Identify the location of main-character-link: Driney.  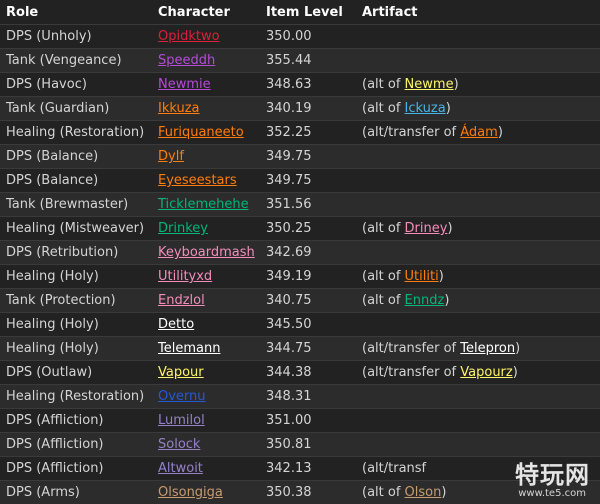
(426, 228).